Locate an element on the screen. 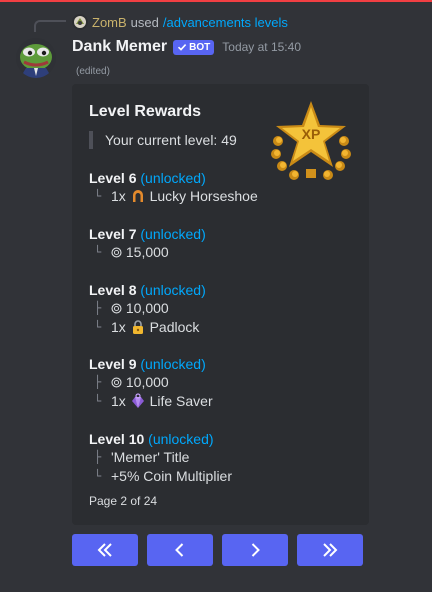  level-entry-7: Level 7 (unlocked) └ 15,000 is located at coordinates (224, 243).